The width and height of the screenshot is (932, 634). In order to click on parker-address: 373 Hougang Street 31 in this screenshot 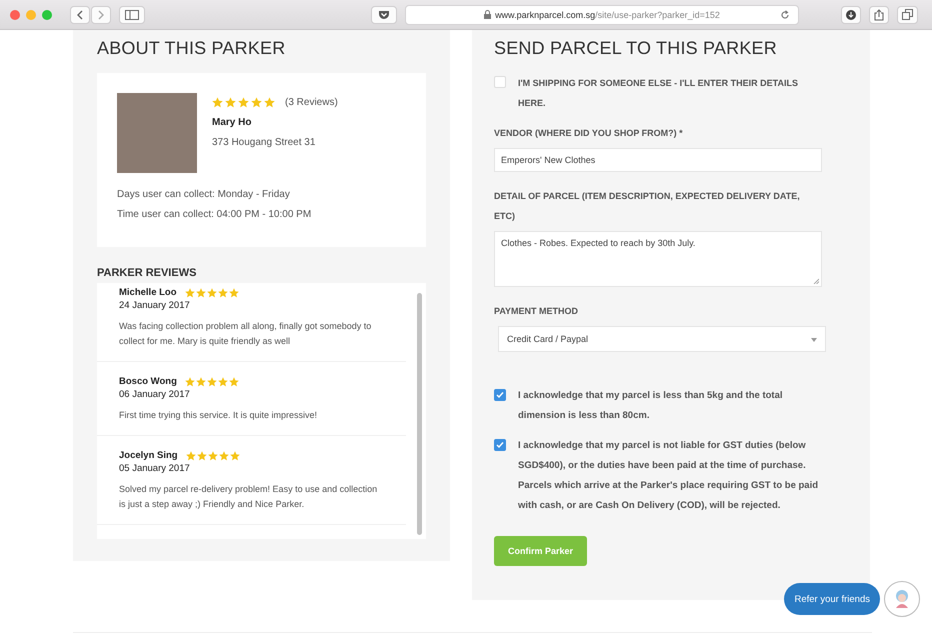, I will do `click(264, 142)`.